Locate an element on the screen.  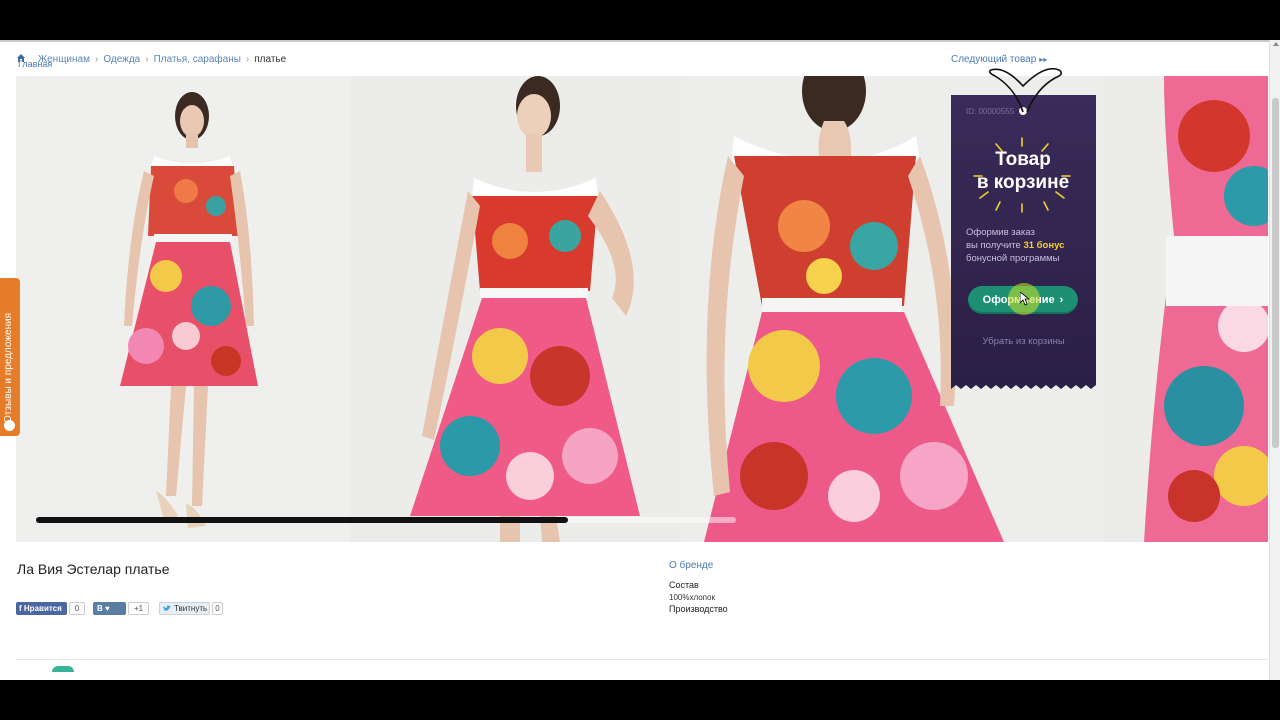
feedback-icon is located at coordinates (9, 425).